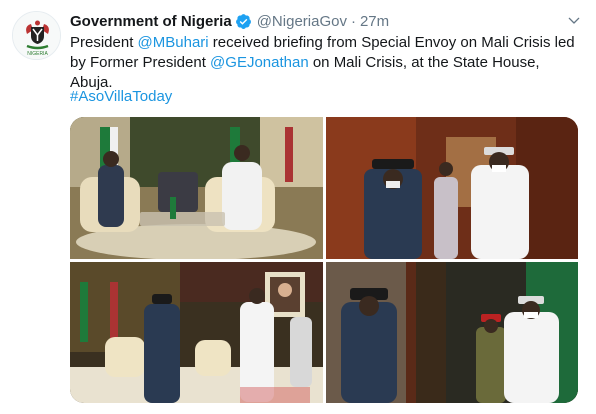 The image size is (596, 414). Describe the element at coordinates (574, 21) in the screenshot. I see `chevron-down-icon` at that location.